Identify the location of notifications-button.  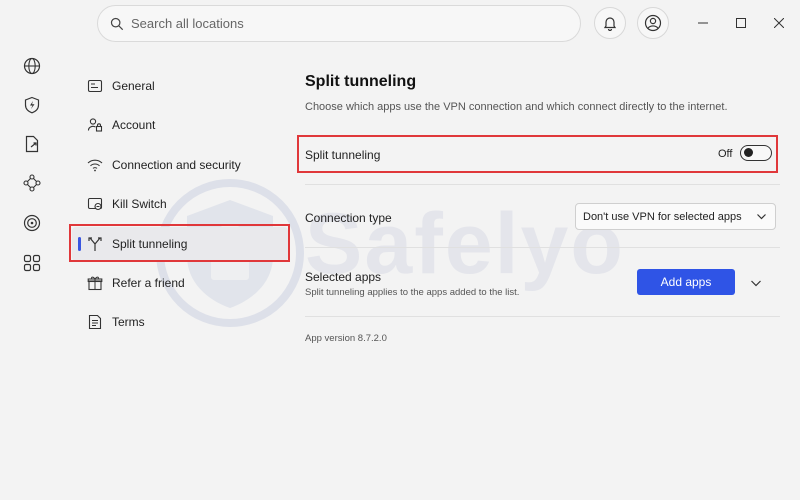
(610, 23).